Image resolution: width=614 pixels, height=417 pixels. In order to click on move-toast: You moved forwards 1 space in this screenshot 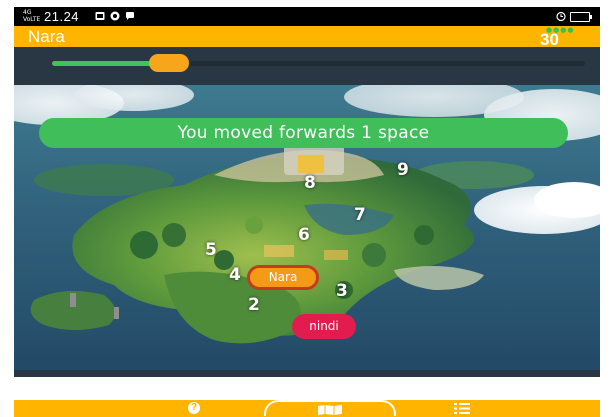, I will do `click(303, 133)`.